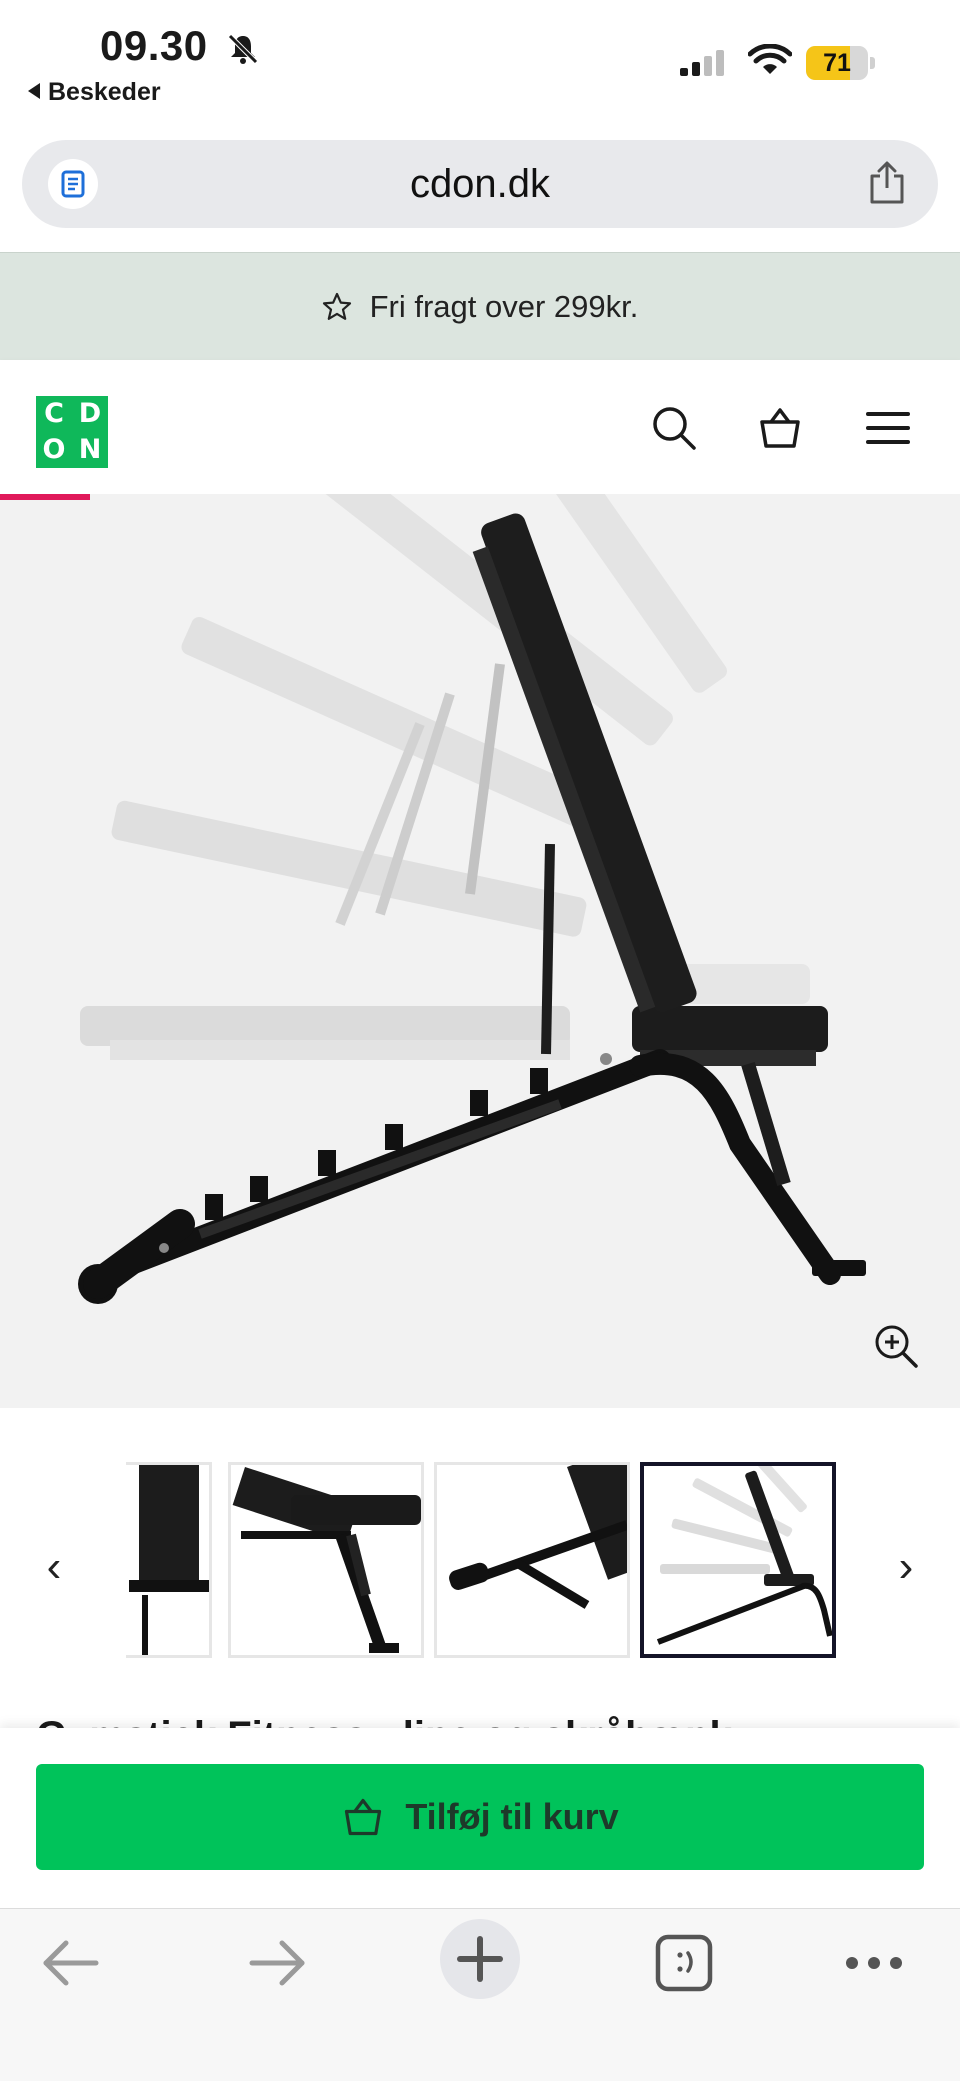 The width and height of the screenshot is (960, 2081). What do you see at coordinates (72, 1963) in the screenshot?
I see `arrow-left-icon` at bounding box center [72, 1963].